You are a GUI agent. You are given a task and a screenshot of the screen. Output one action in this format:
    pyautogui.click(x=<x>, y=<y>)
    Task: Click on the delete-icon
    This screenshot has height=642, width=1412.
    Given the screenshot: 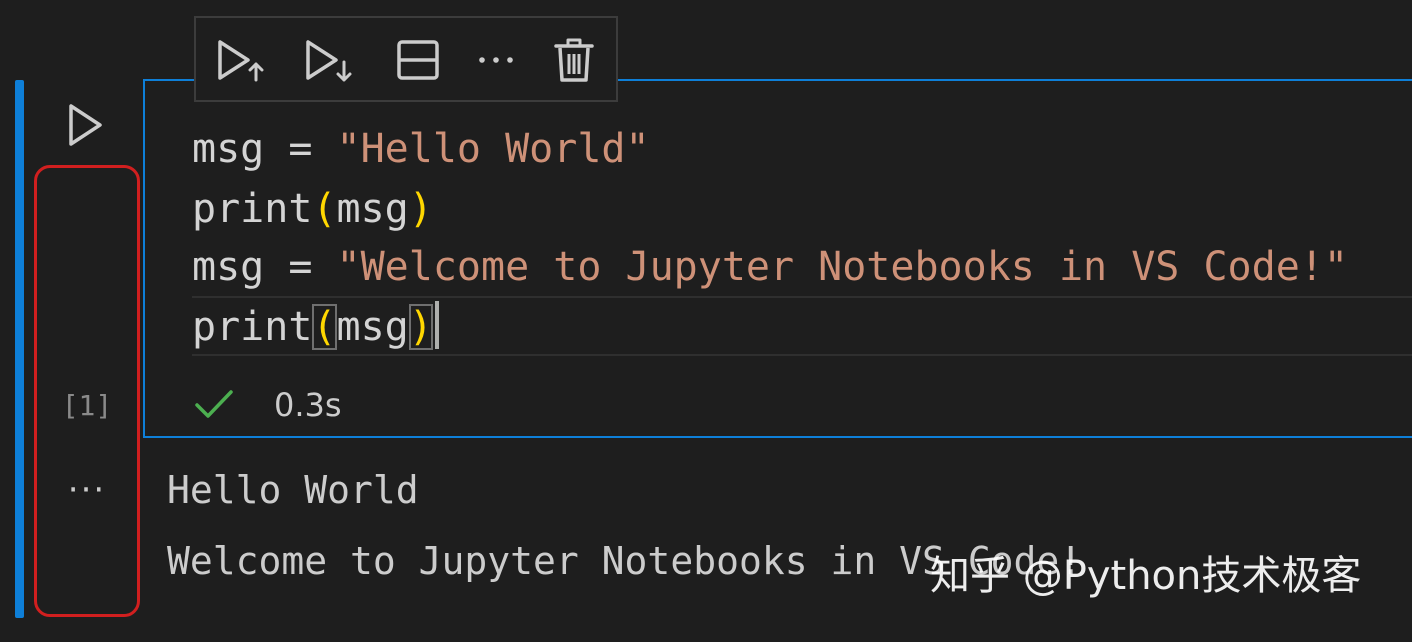 What is the action you would take?
    pyautogui.click(x=574, y=60)
    